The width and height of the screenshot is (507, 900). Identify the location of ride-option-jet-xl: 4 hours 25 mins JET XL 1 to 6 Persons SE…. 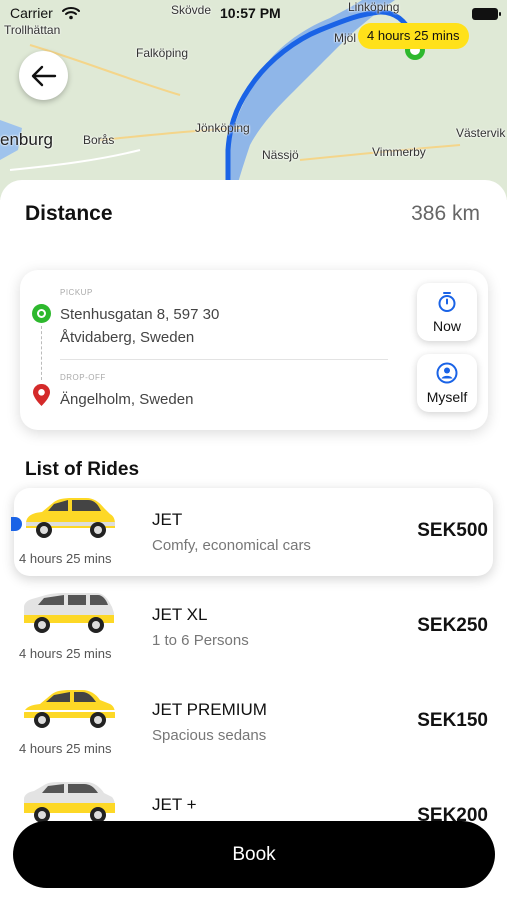
(253, 627).